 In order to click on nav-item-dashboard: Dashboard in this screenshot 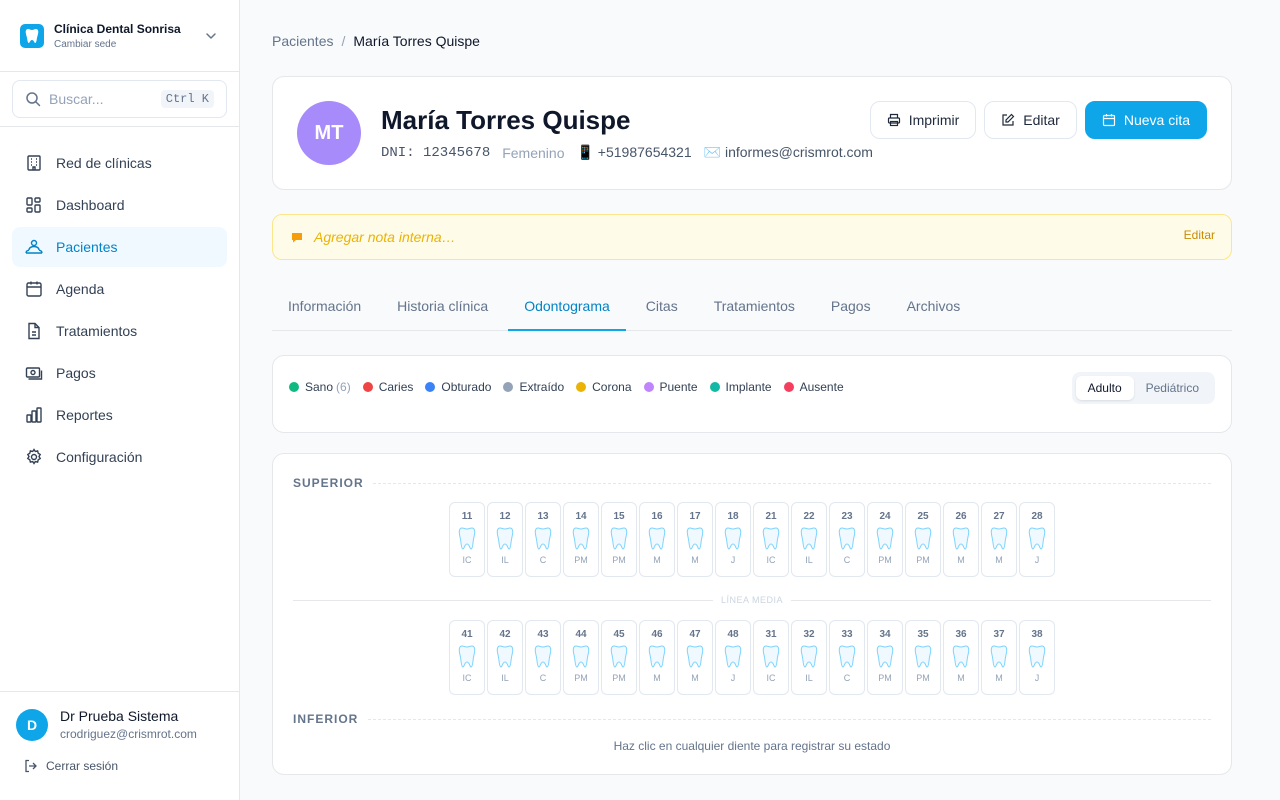, I will do `click(119, 205)`.